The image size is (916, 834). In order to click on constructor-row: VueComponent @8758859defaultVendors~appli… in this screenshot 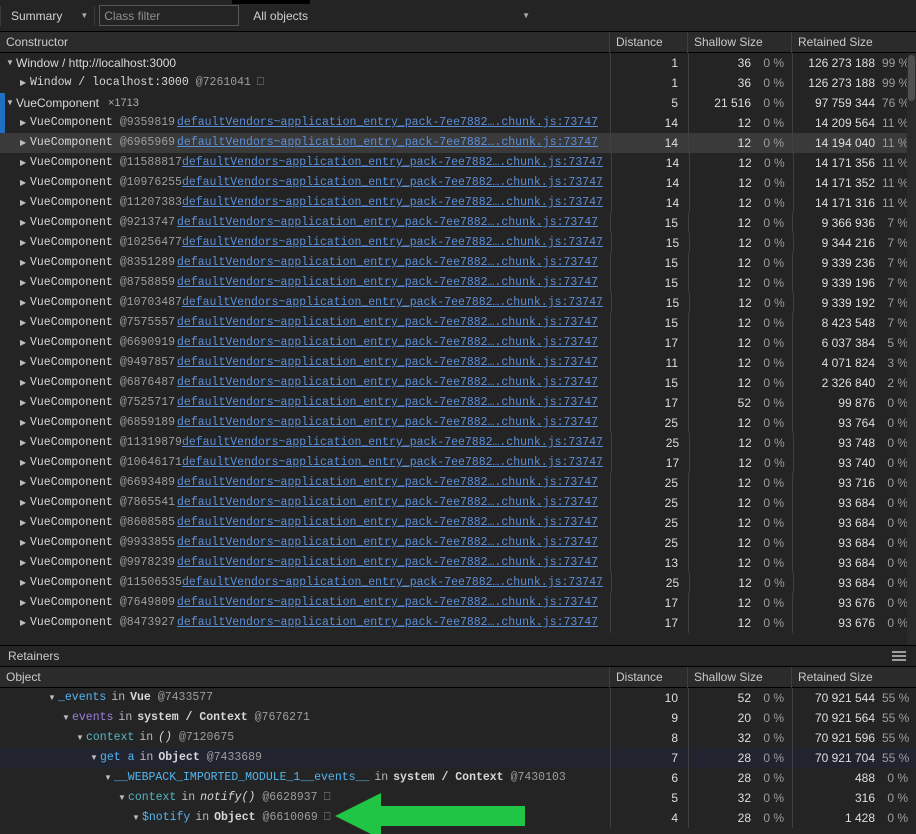, I will do `click(458, 283)`.